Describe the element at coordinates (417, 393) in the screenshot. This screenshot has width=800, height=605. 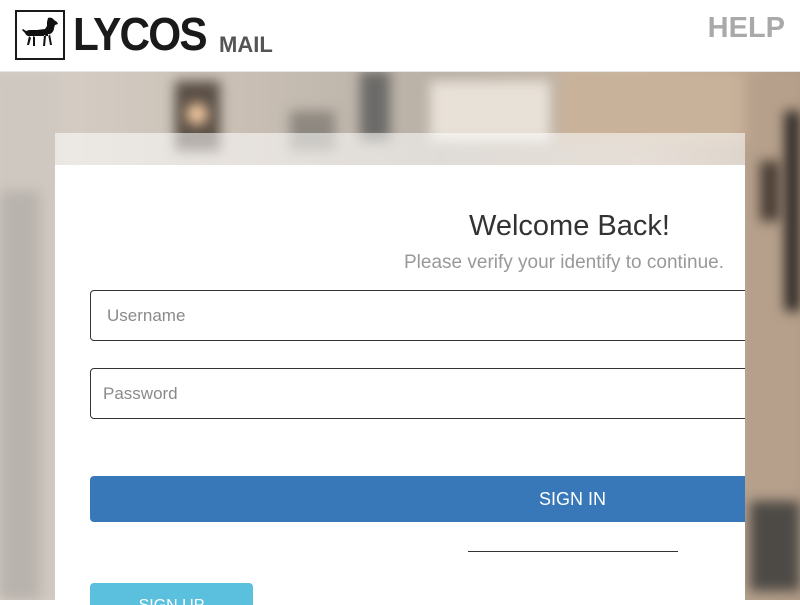
I see `password-input` at that location.